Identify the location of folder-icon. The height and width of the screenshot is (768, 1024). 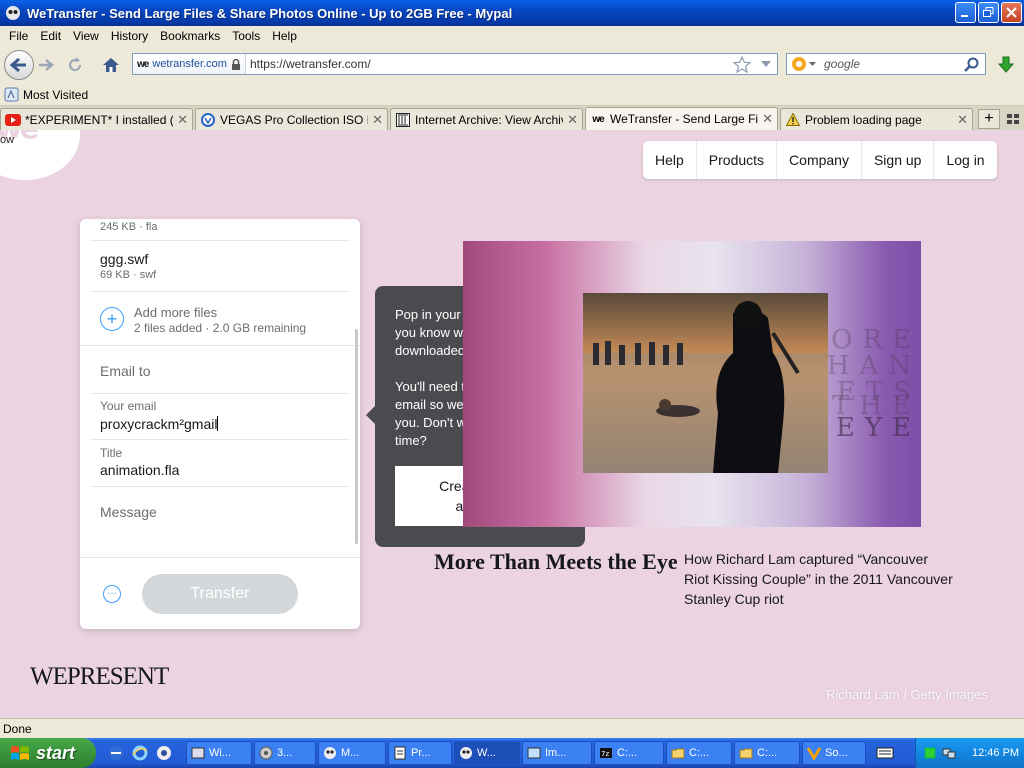
(746, 753).